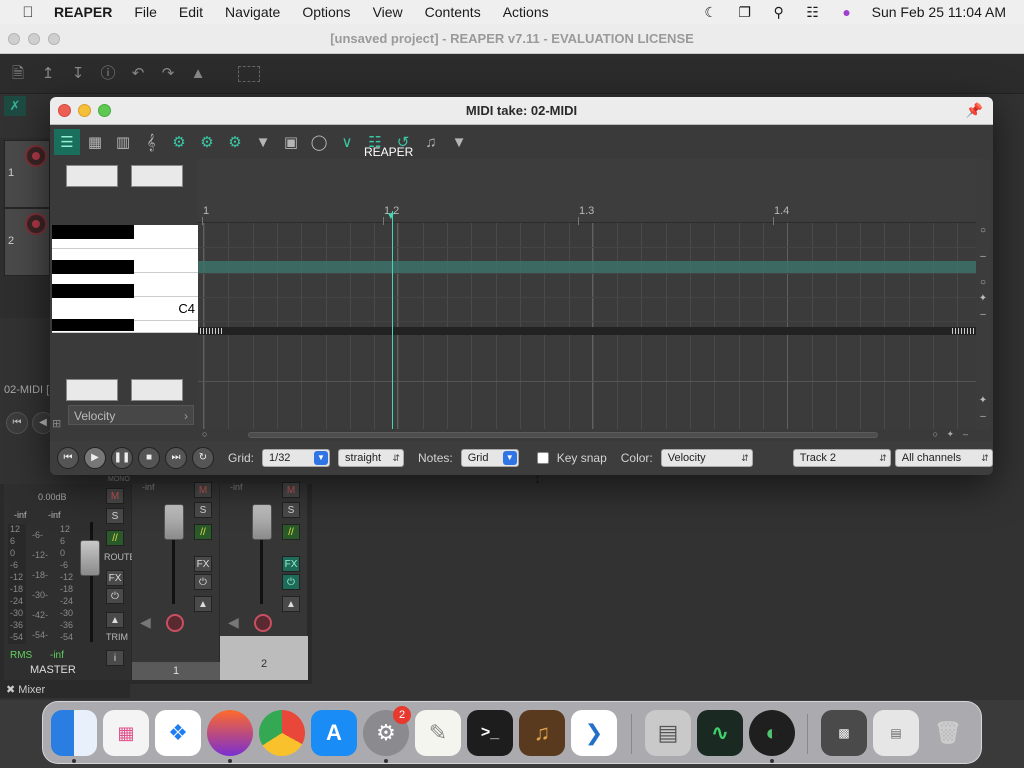  What do you see at coordinates (18, 74) in the screenshot?
I see `new-file-icon: 🗎` at bounding box center [18, 74].